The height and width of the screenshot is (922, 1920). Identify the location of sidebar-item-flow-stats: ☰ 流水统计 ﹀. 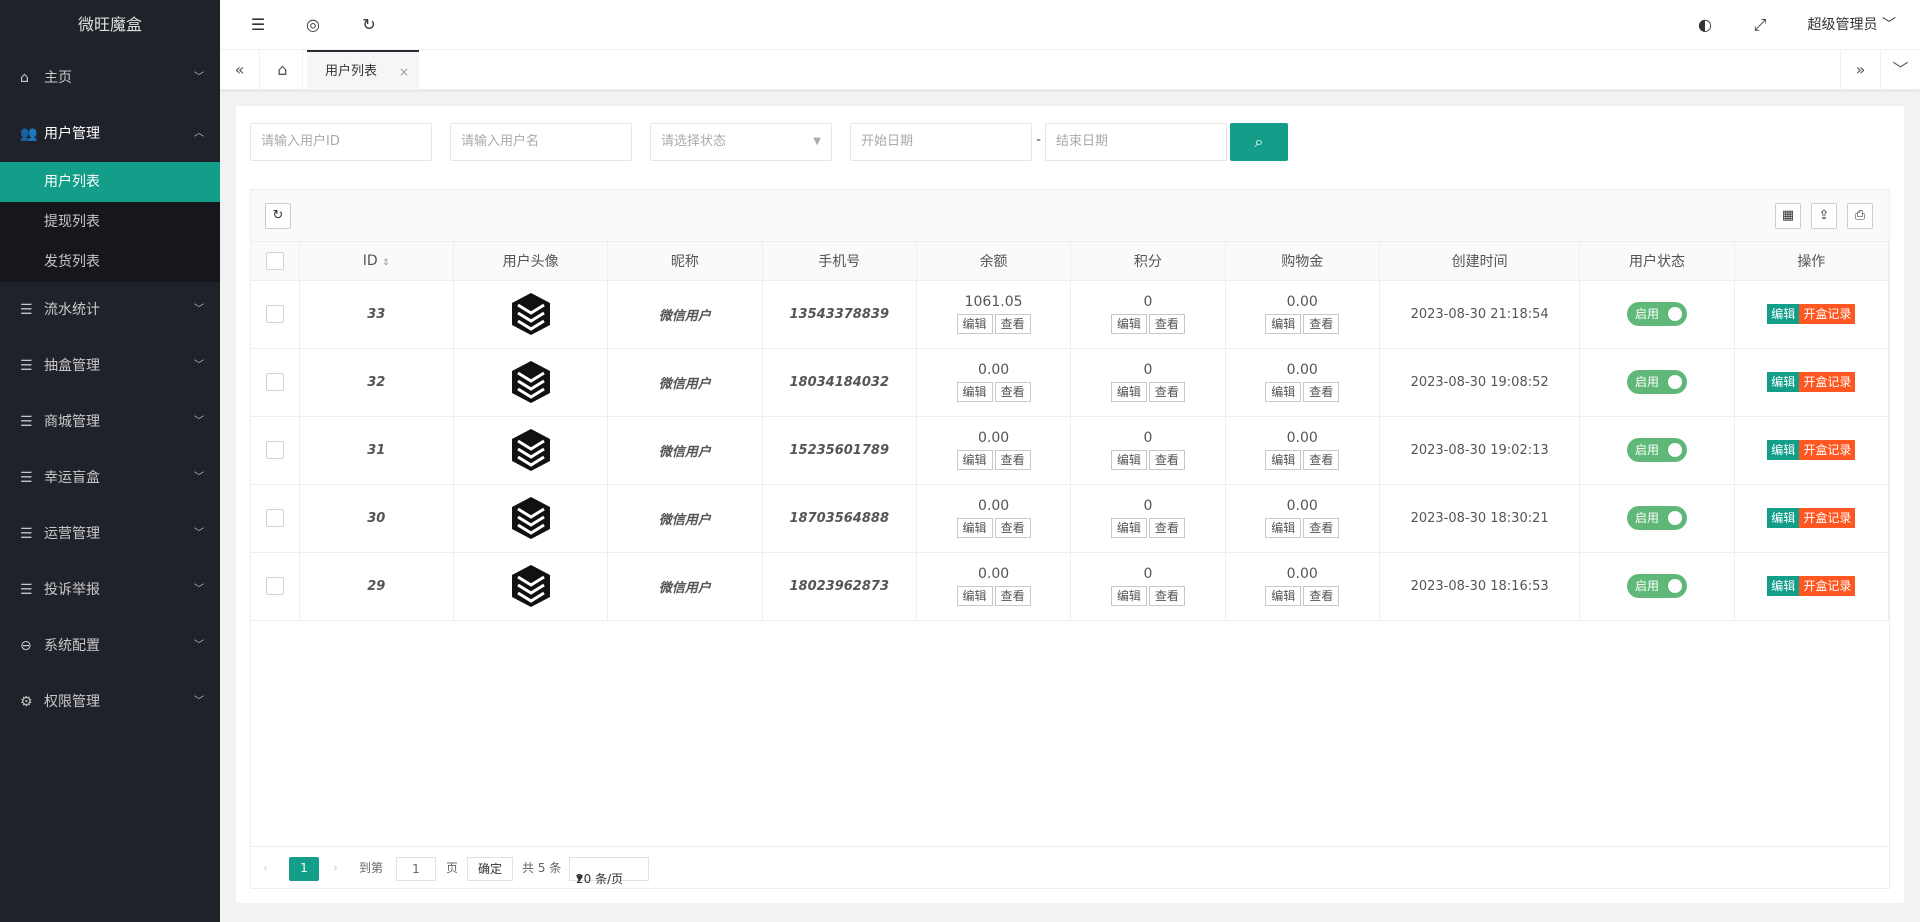
(110, 310).